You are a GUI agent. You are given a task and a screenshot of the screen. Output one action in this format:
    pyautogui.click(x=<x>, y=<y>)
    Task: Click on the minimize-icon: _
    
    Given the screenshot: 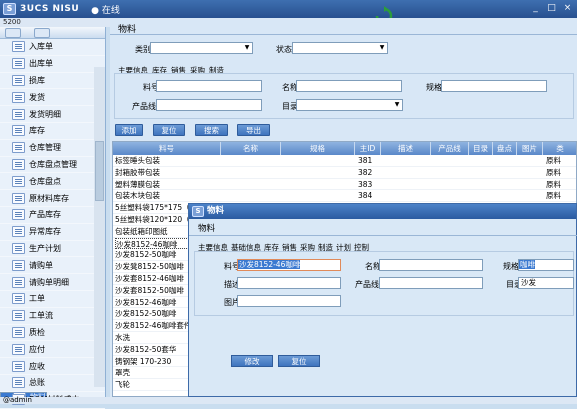 What is the action you would take?
    pyautogui.click(x=535, y=8)
    